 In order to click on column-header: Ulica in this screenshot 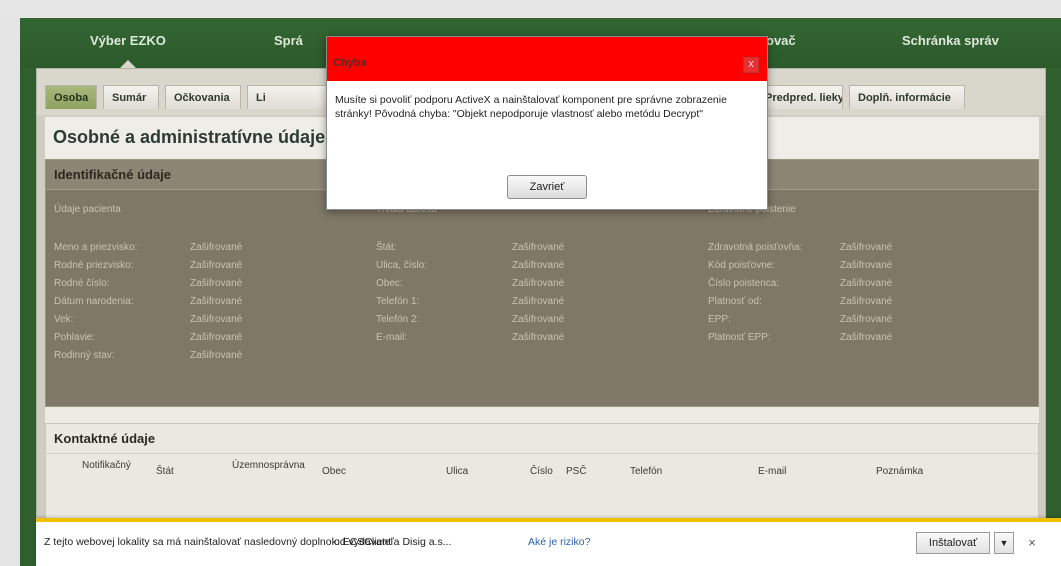, I will do `click(457, 471)`.